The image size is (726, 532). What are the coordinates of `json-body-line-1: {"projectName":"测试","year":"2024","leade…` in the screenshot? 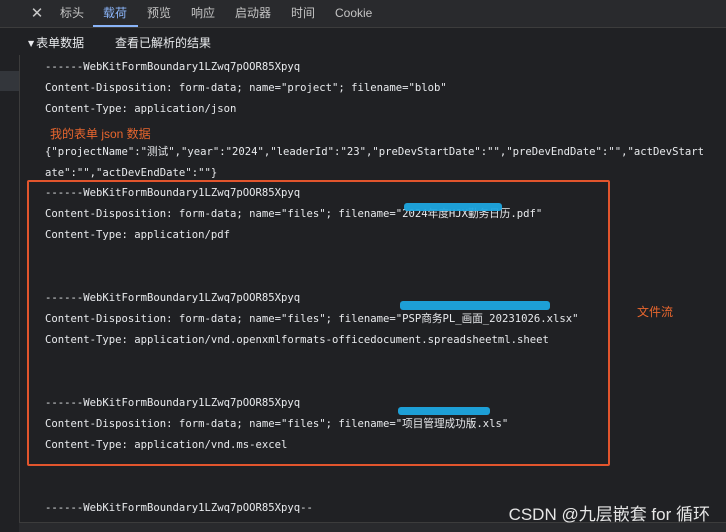 It's located at (374, 152).